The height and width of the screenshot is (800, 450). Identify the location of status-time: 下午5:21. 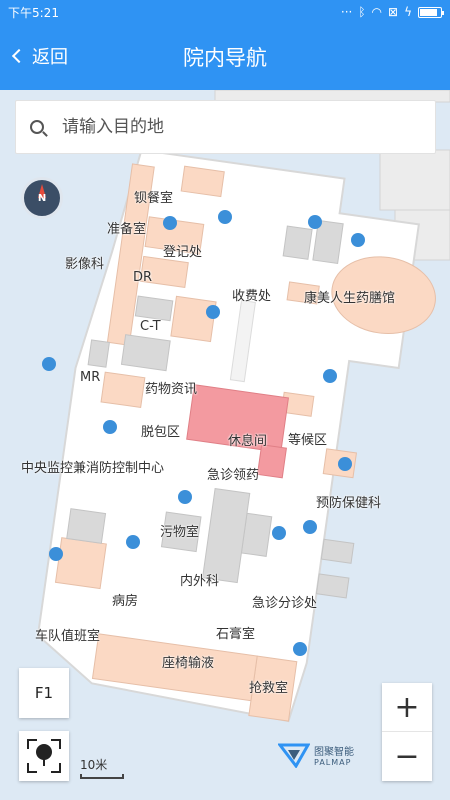
(33, 12).